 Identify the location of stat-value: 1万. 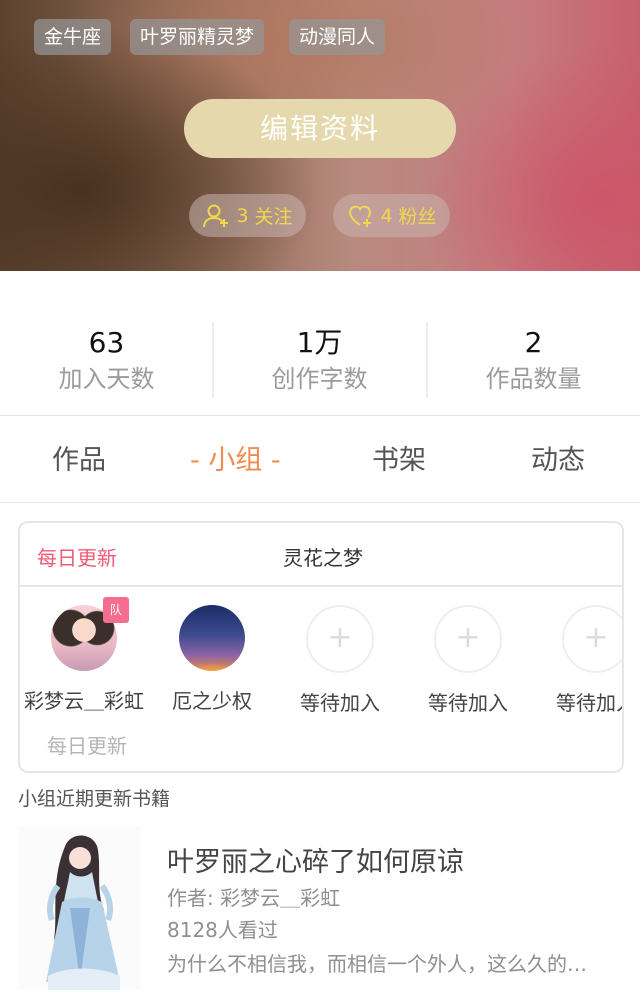
(319, 342).